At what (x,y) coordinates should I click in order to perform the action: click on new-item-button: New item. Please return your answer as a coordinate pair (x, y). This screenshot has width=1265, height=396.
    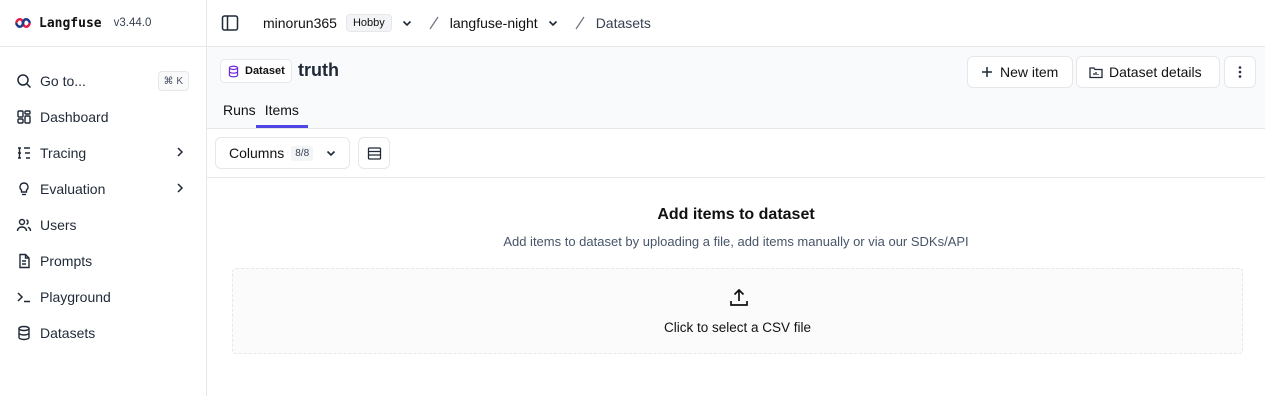
    Looking at the image, I should click on (1020, 72).